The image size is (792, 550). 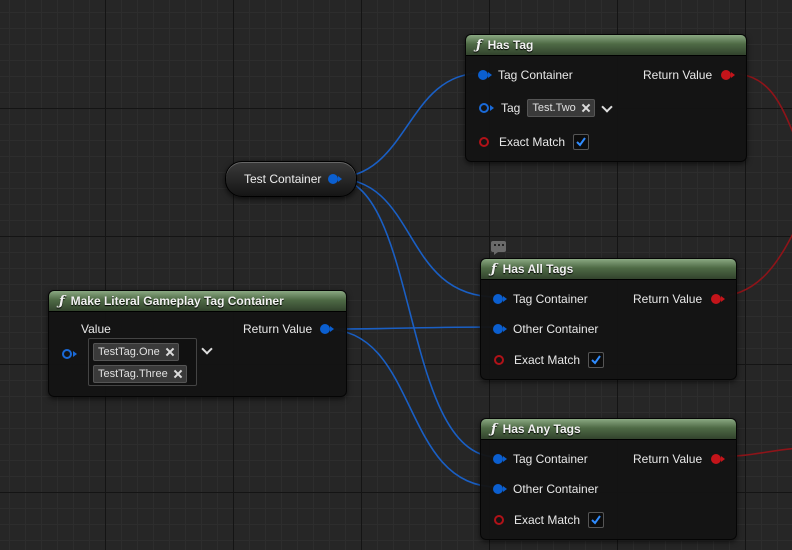 I want to click on node-header: ƒ Has All Tags, so click(x=608, y=269).